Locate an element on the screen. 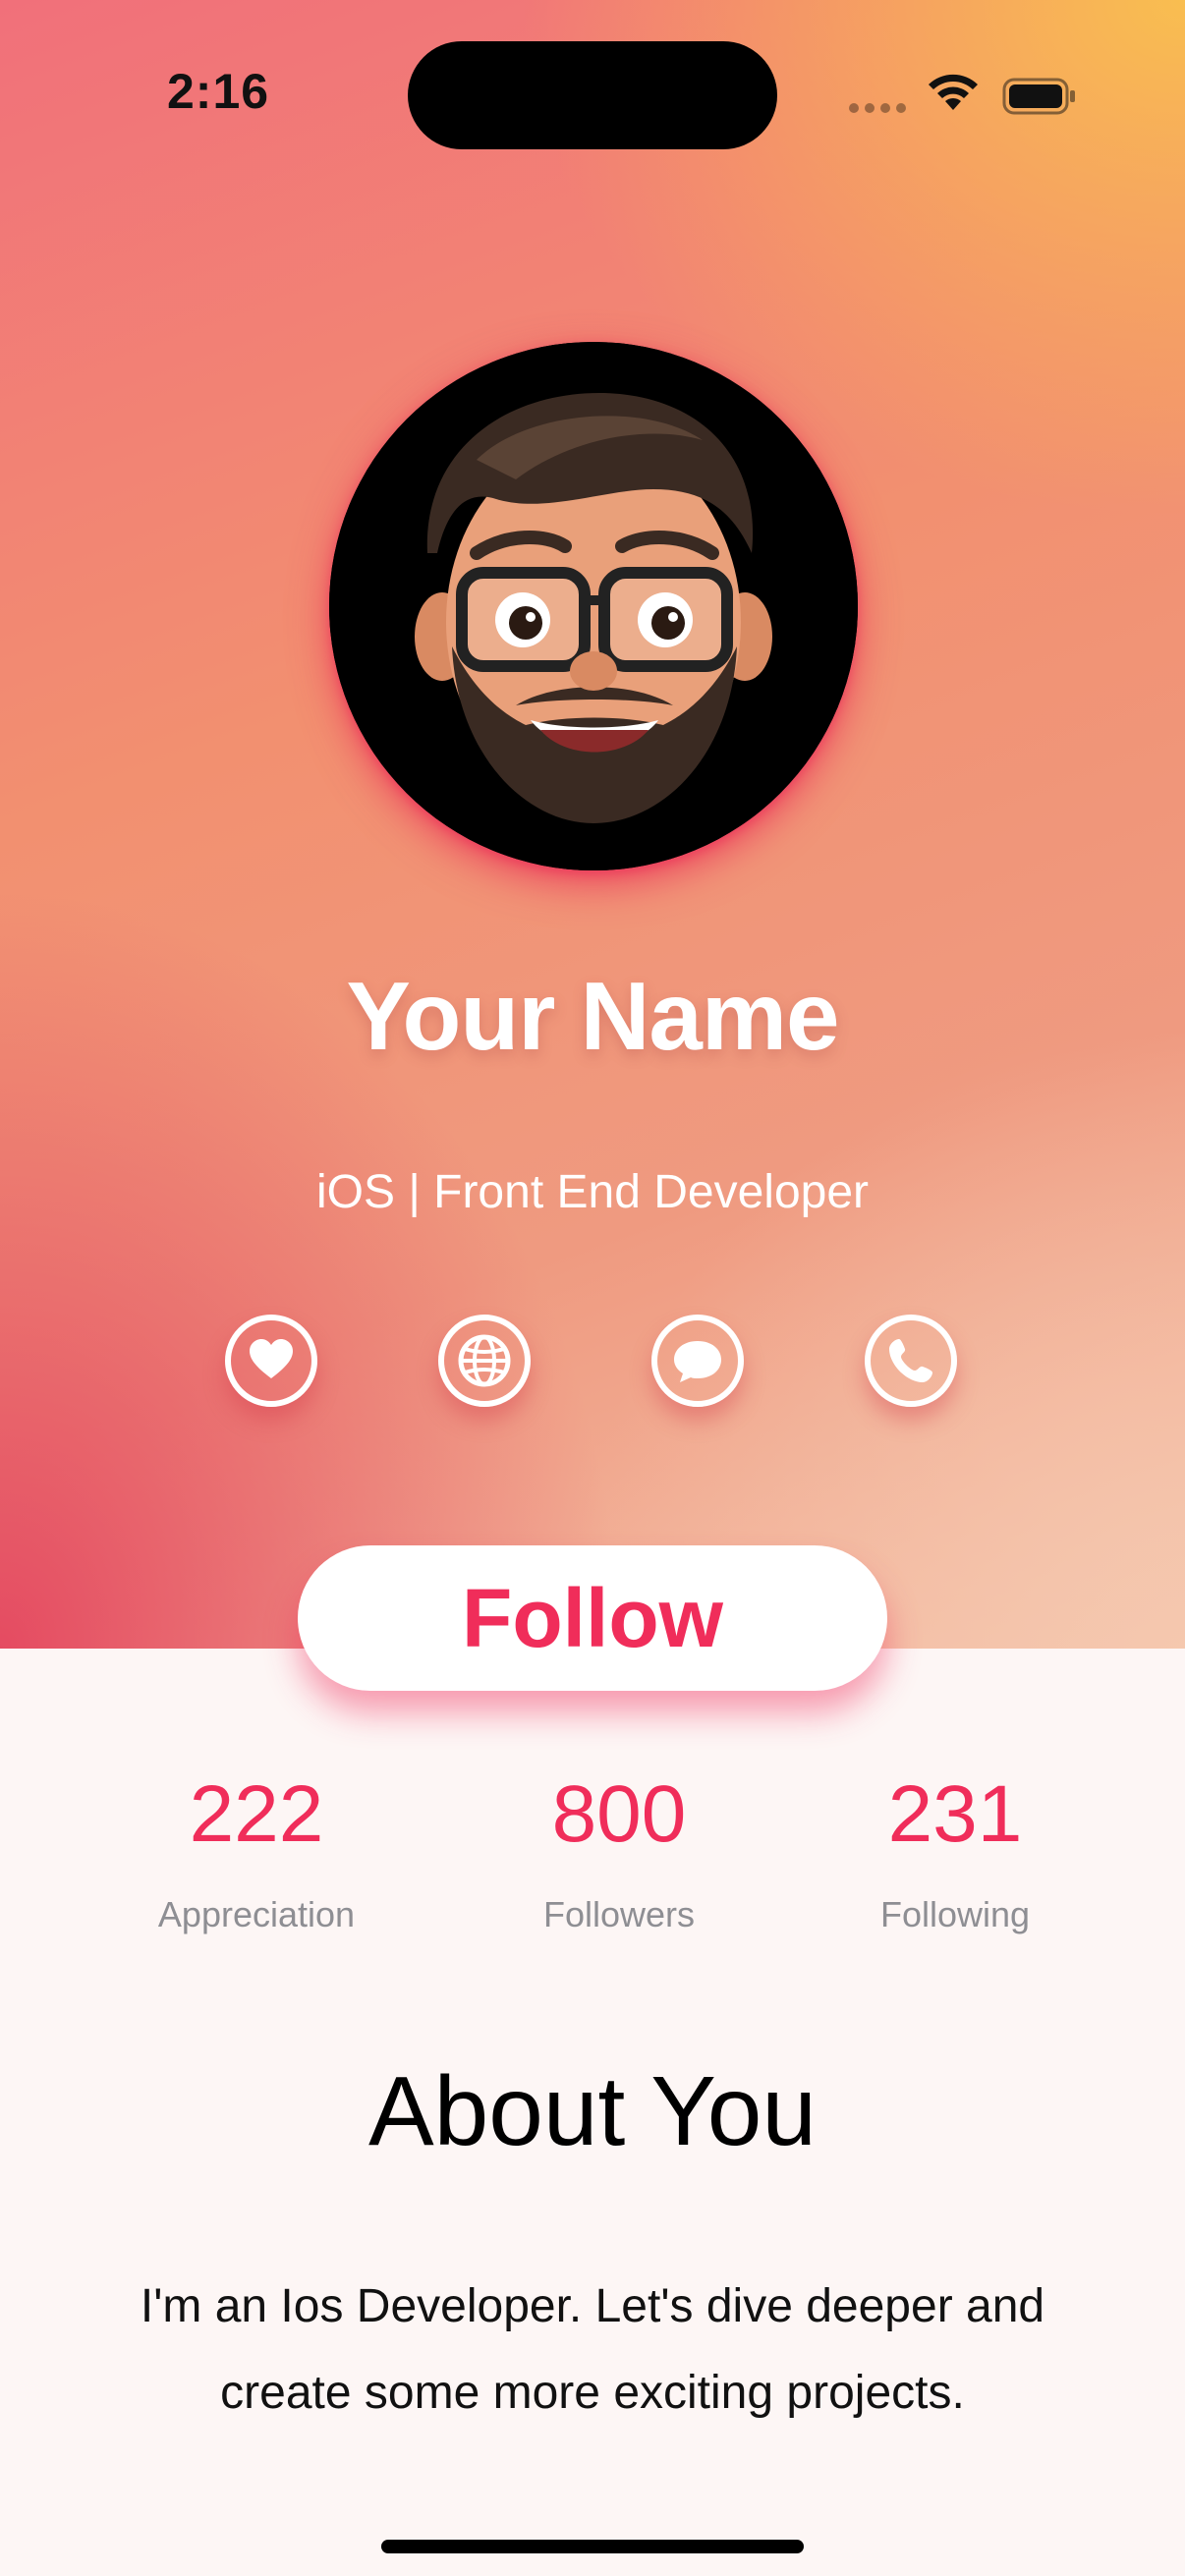 The image size is (1185, 2576). heart-icon is located at coordinates (272, 1358).